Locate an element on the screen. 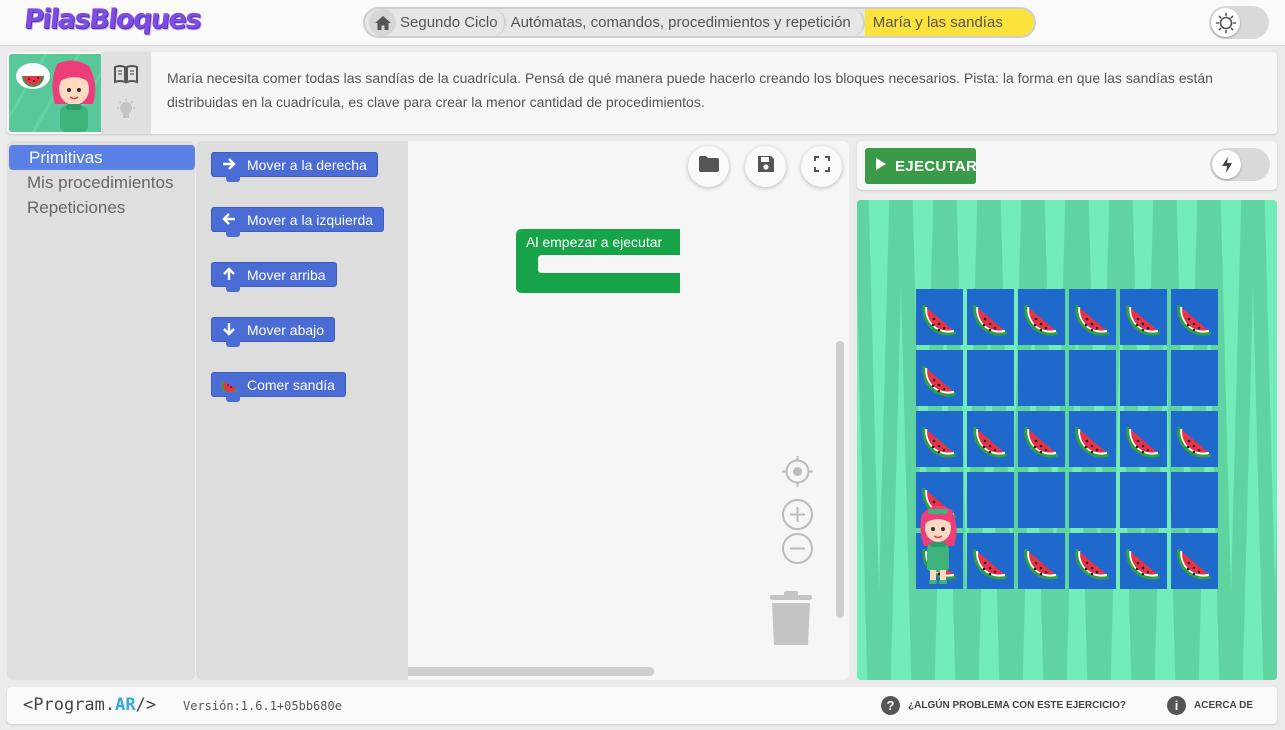  lightbulb-icon is located at coordinates (126, 112).